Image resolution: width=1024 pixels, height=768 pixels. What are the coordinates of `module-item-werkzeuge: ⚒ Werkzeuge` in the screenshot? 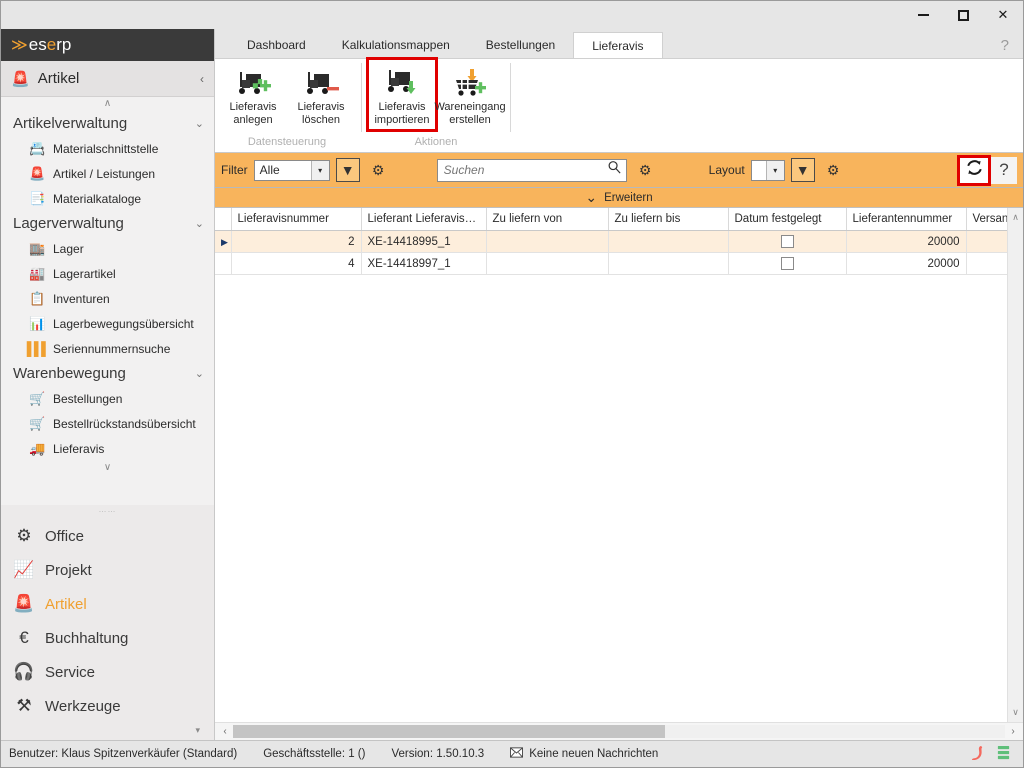 It's located at (107, 706).